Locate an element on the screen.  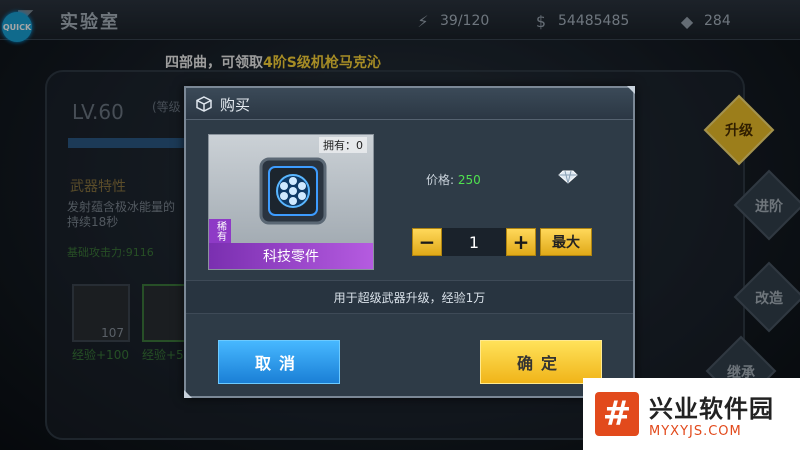
owned-value: 0 is located at coordinates (359, 145).